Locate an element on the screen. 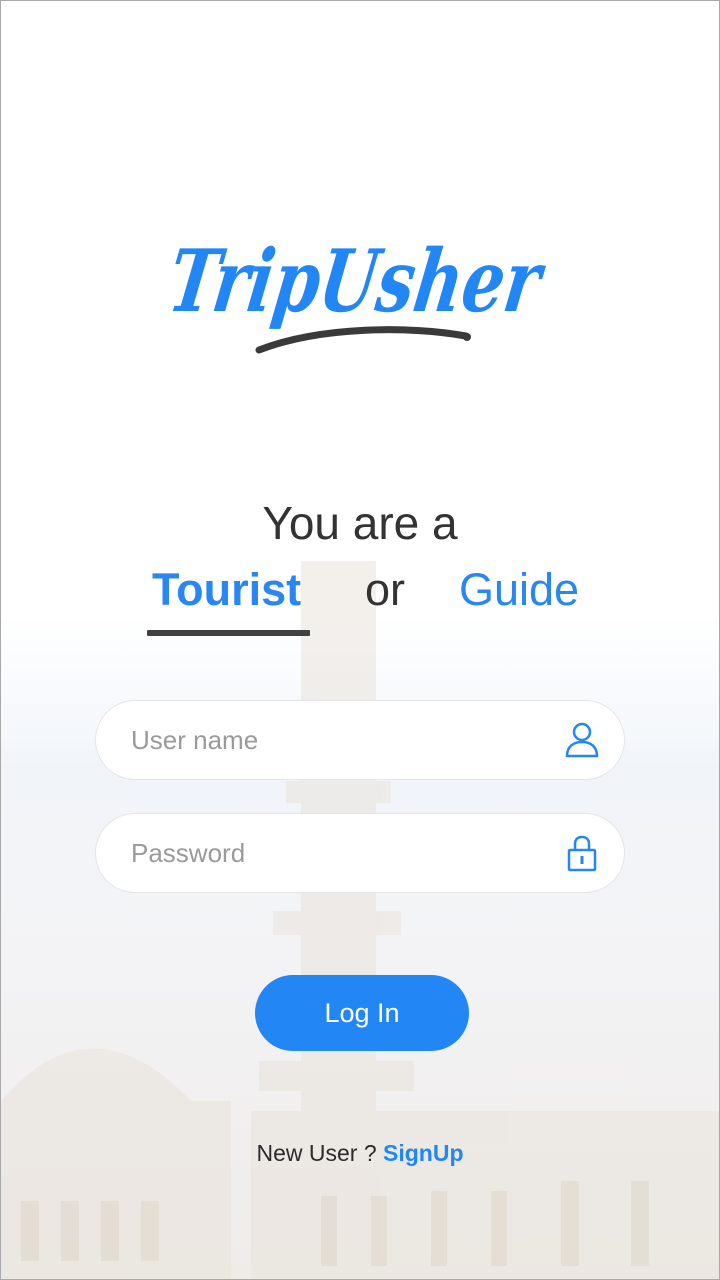  or-label: or is located at coordinates (385, 589).